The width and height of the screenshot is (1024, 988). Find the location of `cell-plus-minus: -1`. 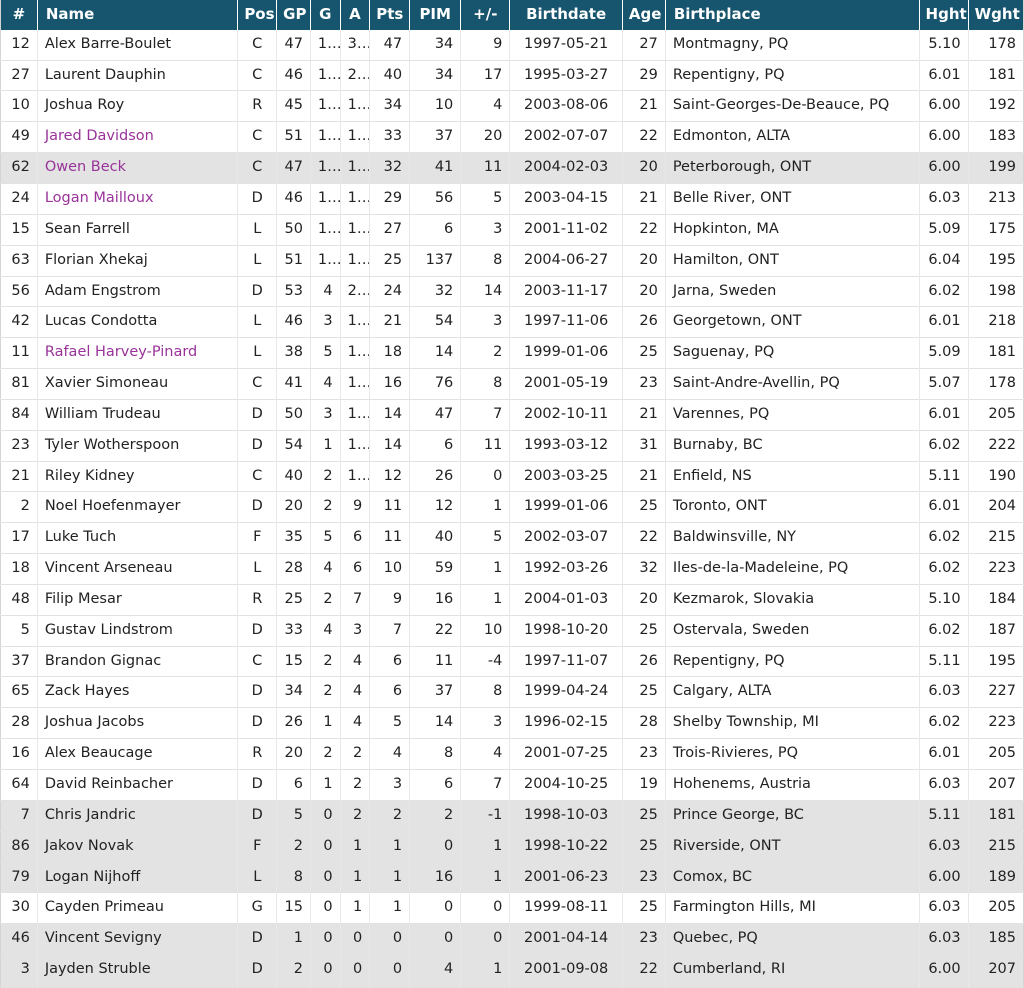

cell-plus-minus: -1 is located at coordinates (485, 815).